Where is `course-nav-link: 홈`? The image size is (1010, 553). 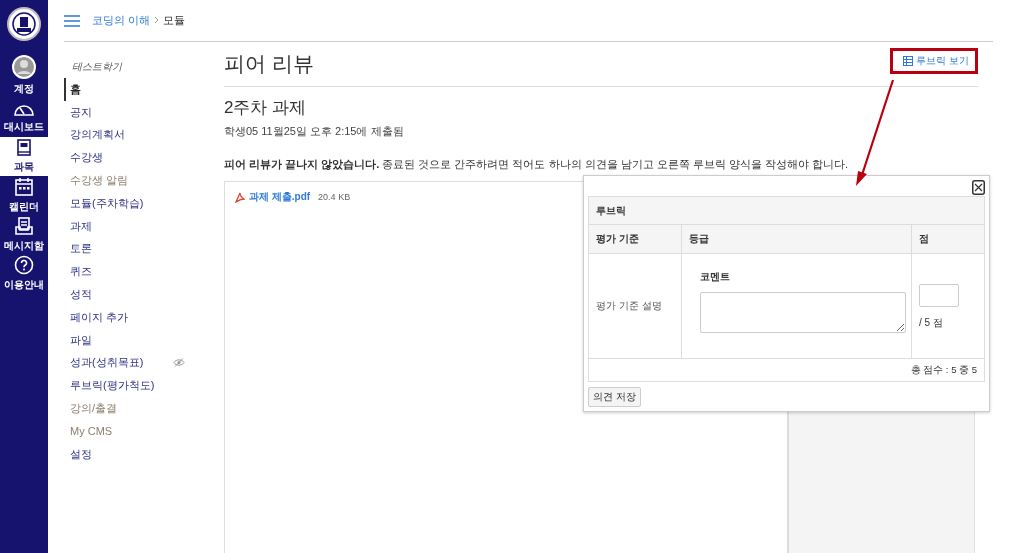 course-nav-link: 홈 is located at coordinates (75, 89).